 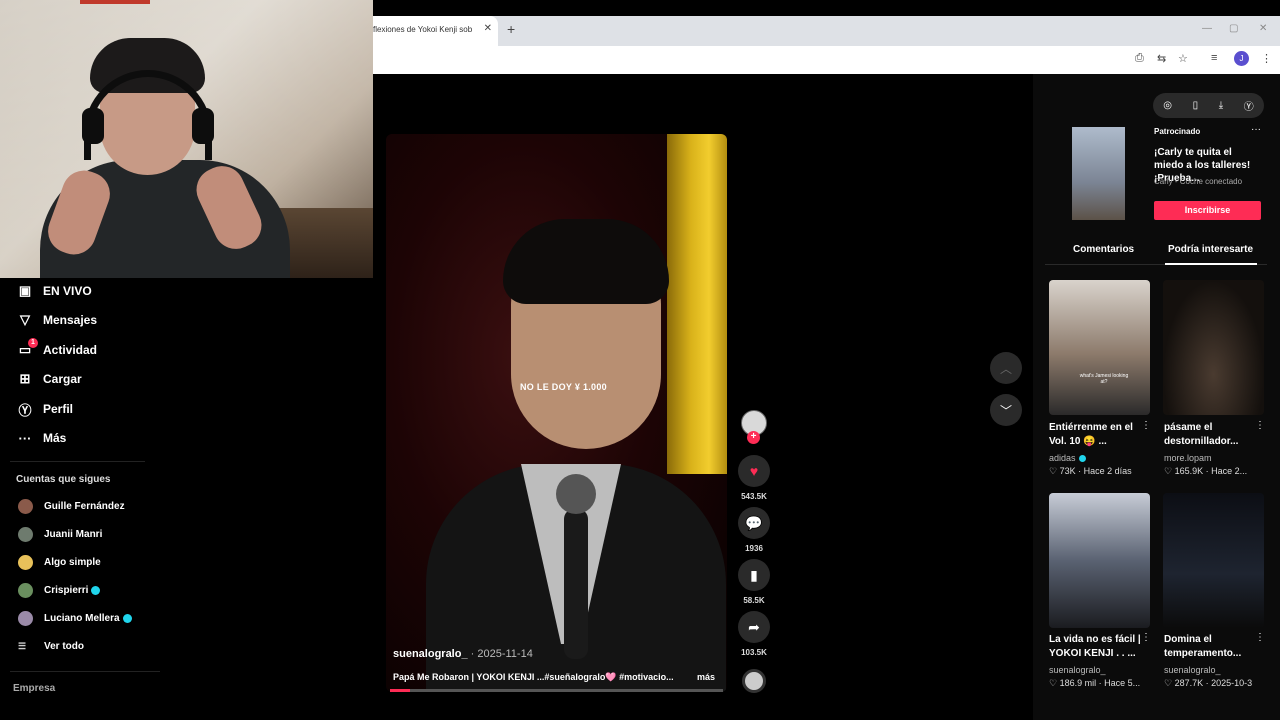 I want to click on like-action: ♥ 543.5K, so click(x=754, y=478).